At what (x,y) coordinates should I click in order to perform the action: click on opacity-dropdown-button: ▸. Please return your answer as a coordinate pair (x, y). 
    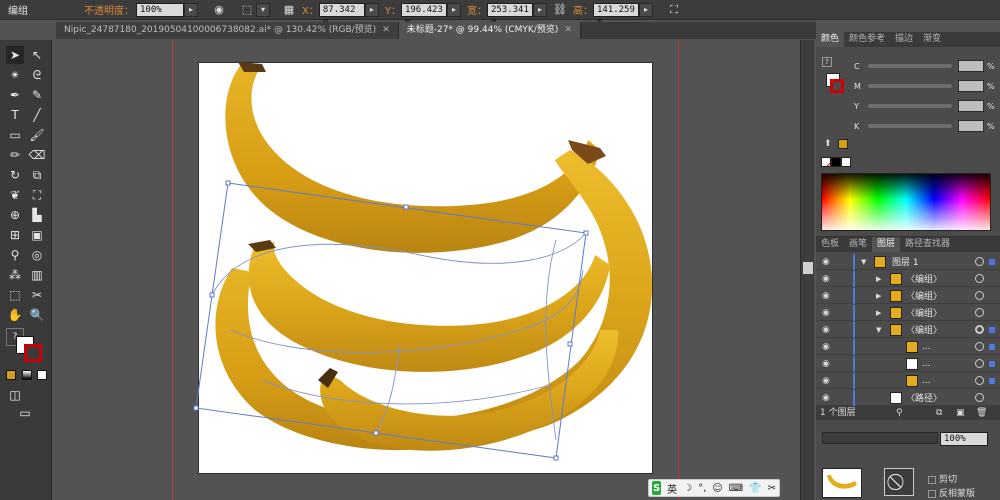
    Looking at the image, I should click on (191, 9).